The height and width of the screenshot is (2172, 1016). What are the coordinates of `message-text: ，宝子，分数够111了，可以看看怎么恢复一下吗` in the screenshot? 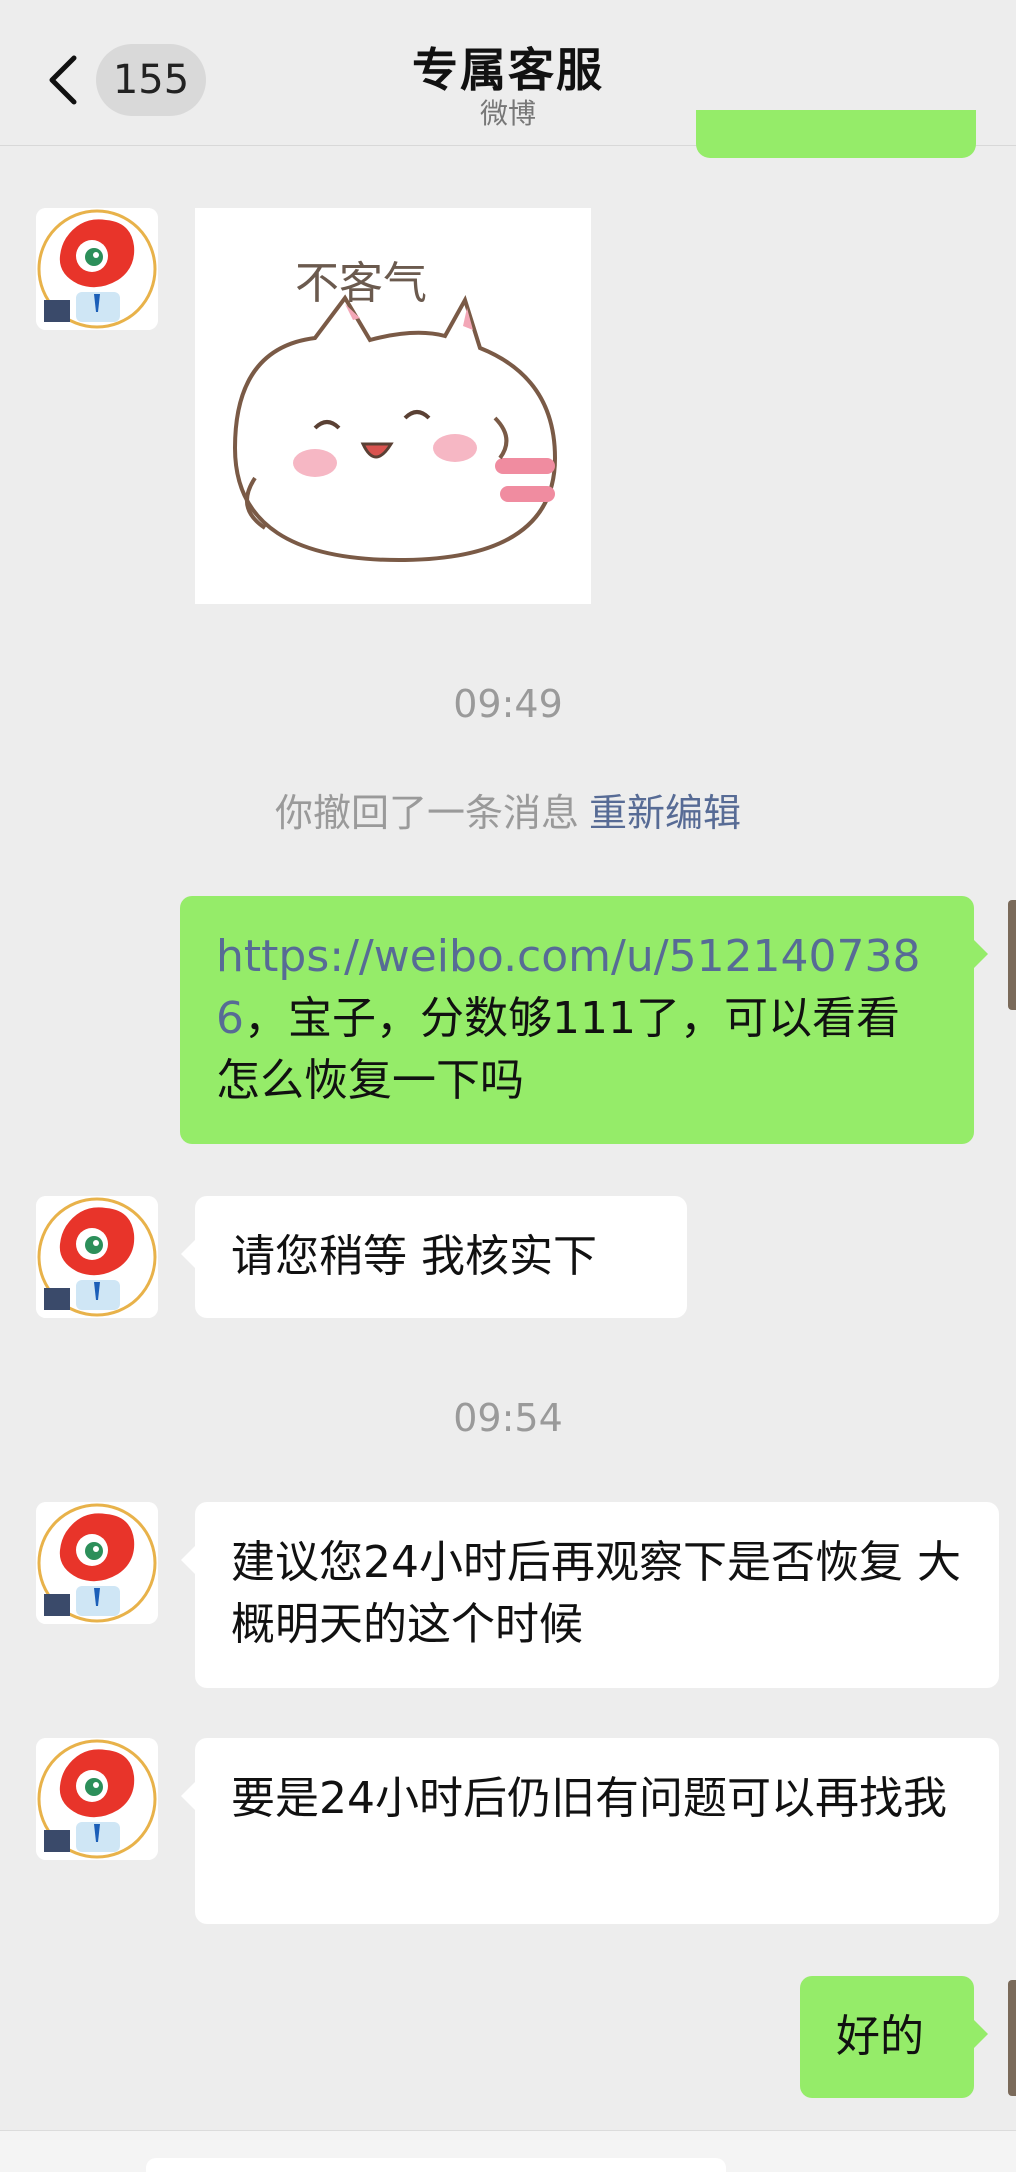 It's located at (558, 1049).